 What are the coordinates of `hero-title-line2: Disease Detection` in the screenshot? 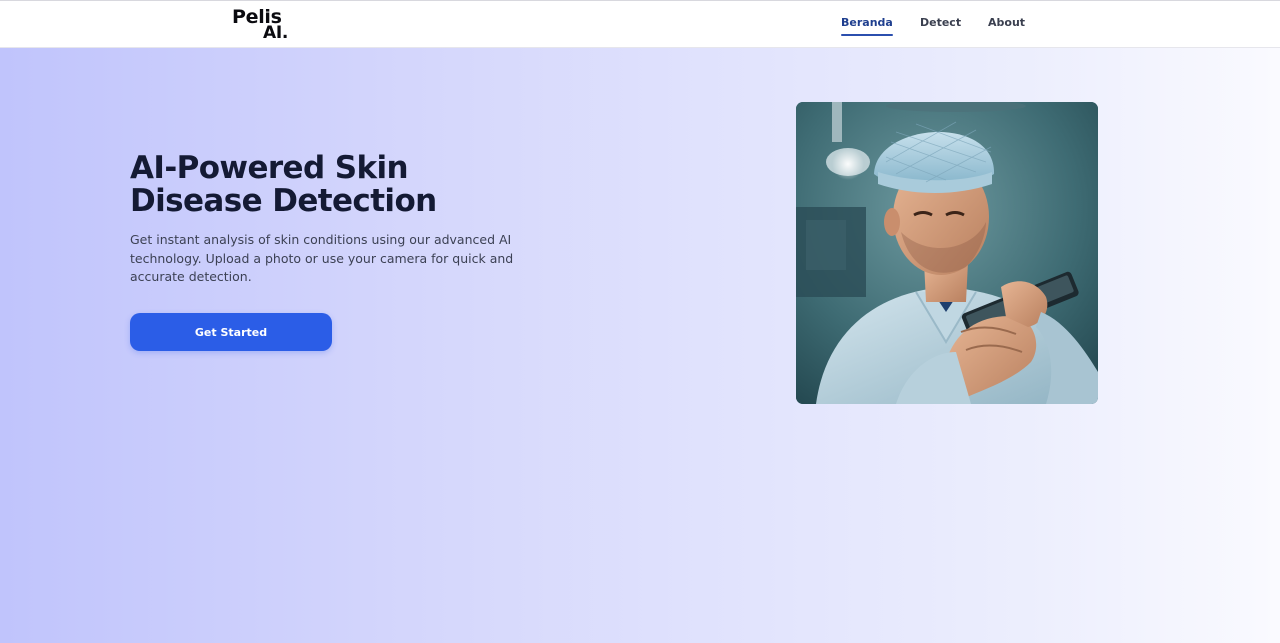 It's located at (283, 201).